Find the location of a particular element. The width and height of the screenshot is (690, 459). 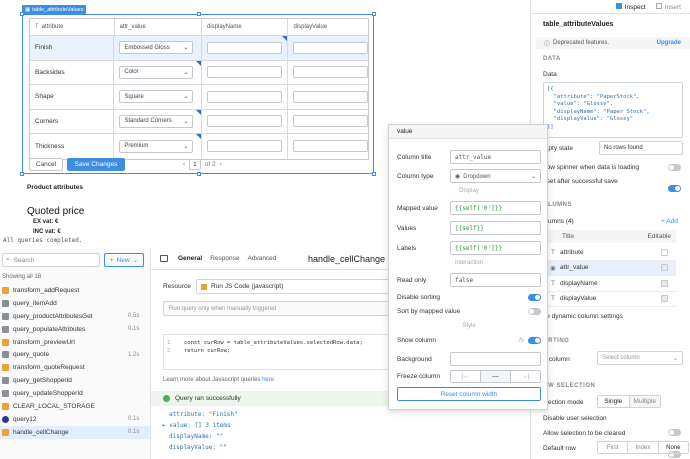

column-type-select: ◉ Dropdown ⌄ is located at coordinates (495, 176).